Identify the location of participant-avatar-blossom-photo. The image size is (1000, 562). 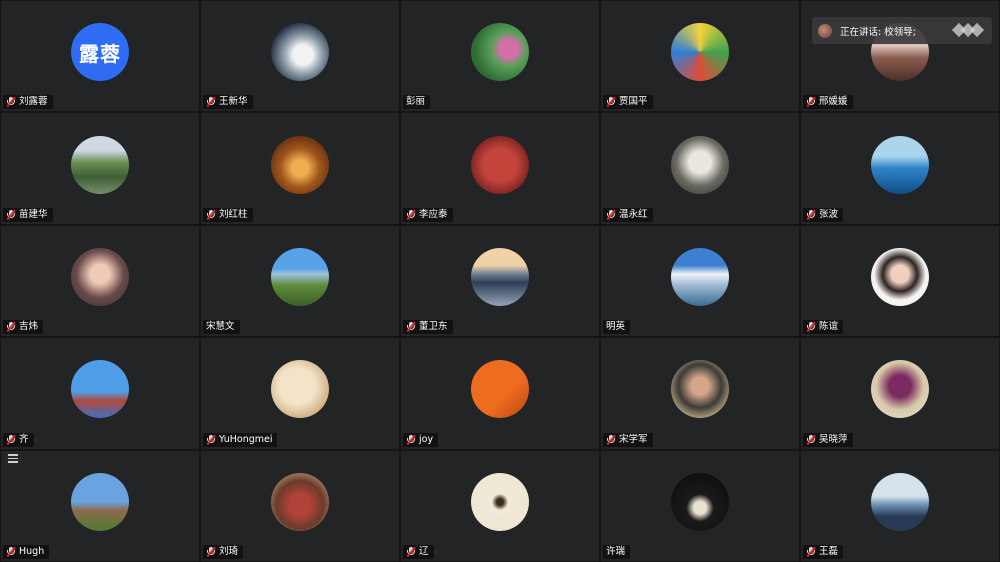
(300, 389).